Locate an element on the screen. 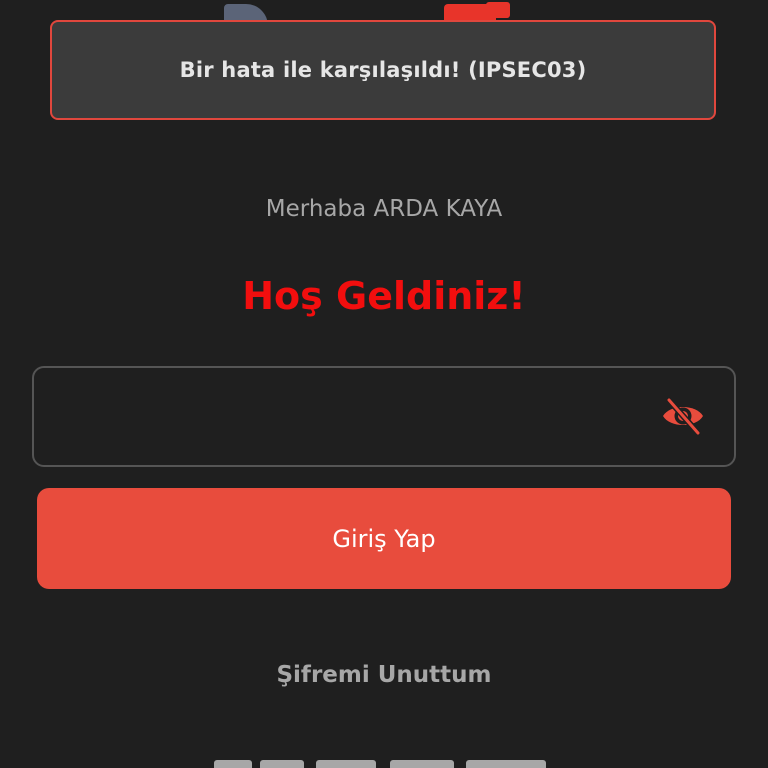  password-field is located at coordinates (384, 416).